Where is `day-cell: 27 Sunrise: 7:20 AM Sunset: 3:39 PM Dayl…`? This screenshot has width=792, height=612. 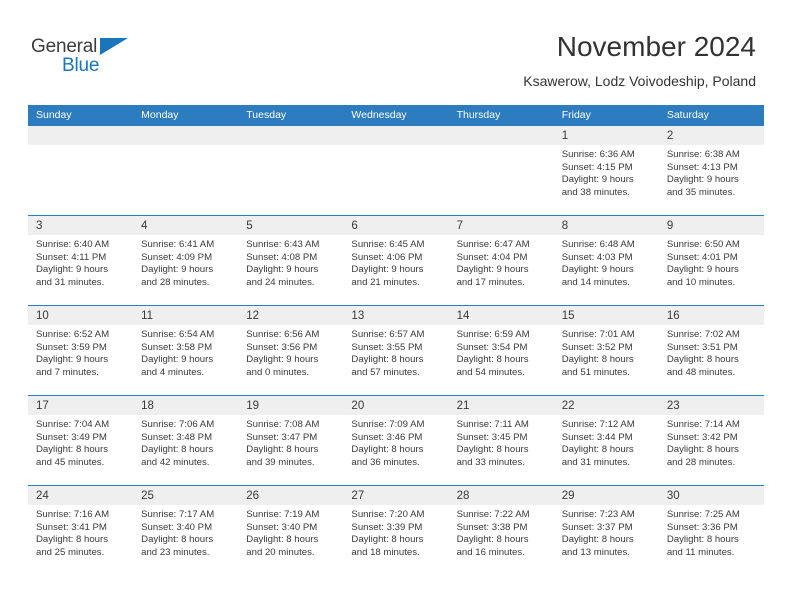 day-cell: 27 Sunrise: 7:20 AM Sunset: 3:39 PM Dayl… is located at coordinates (396, 530).